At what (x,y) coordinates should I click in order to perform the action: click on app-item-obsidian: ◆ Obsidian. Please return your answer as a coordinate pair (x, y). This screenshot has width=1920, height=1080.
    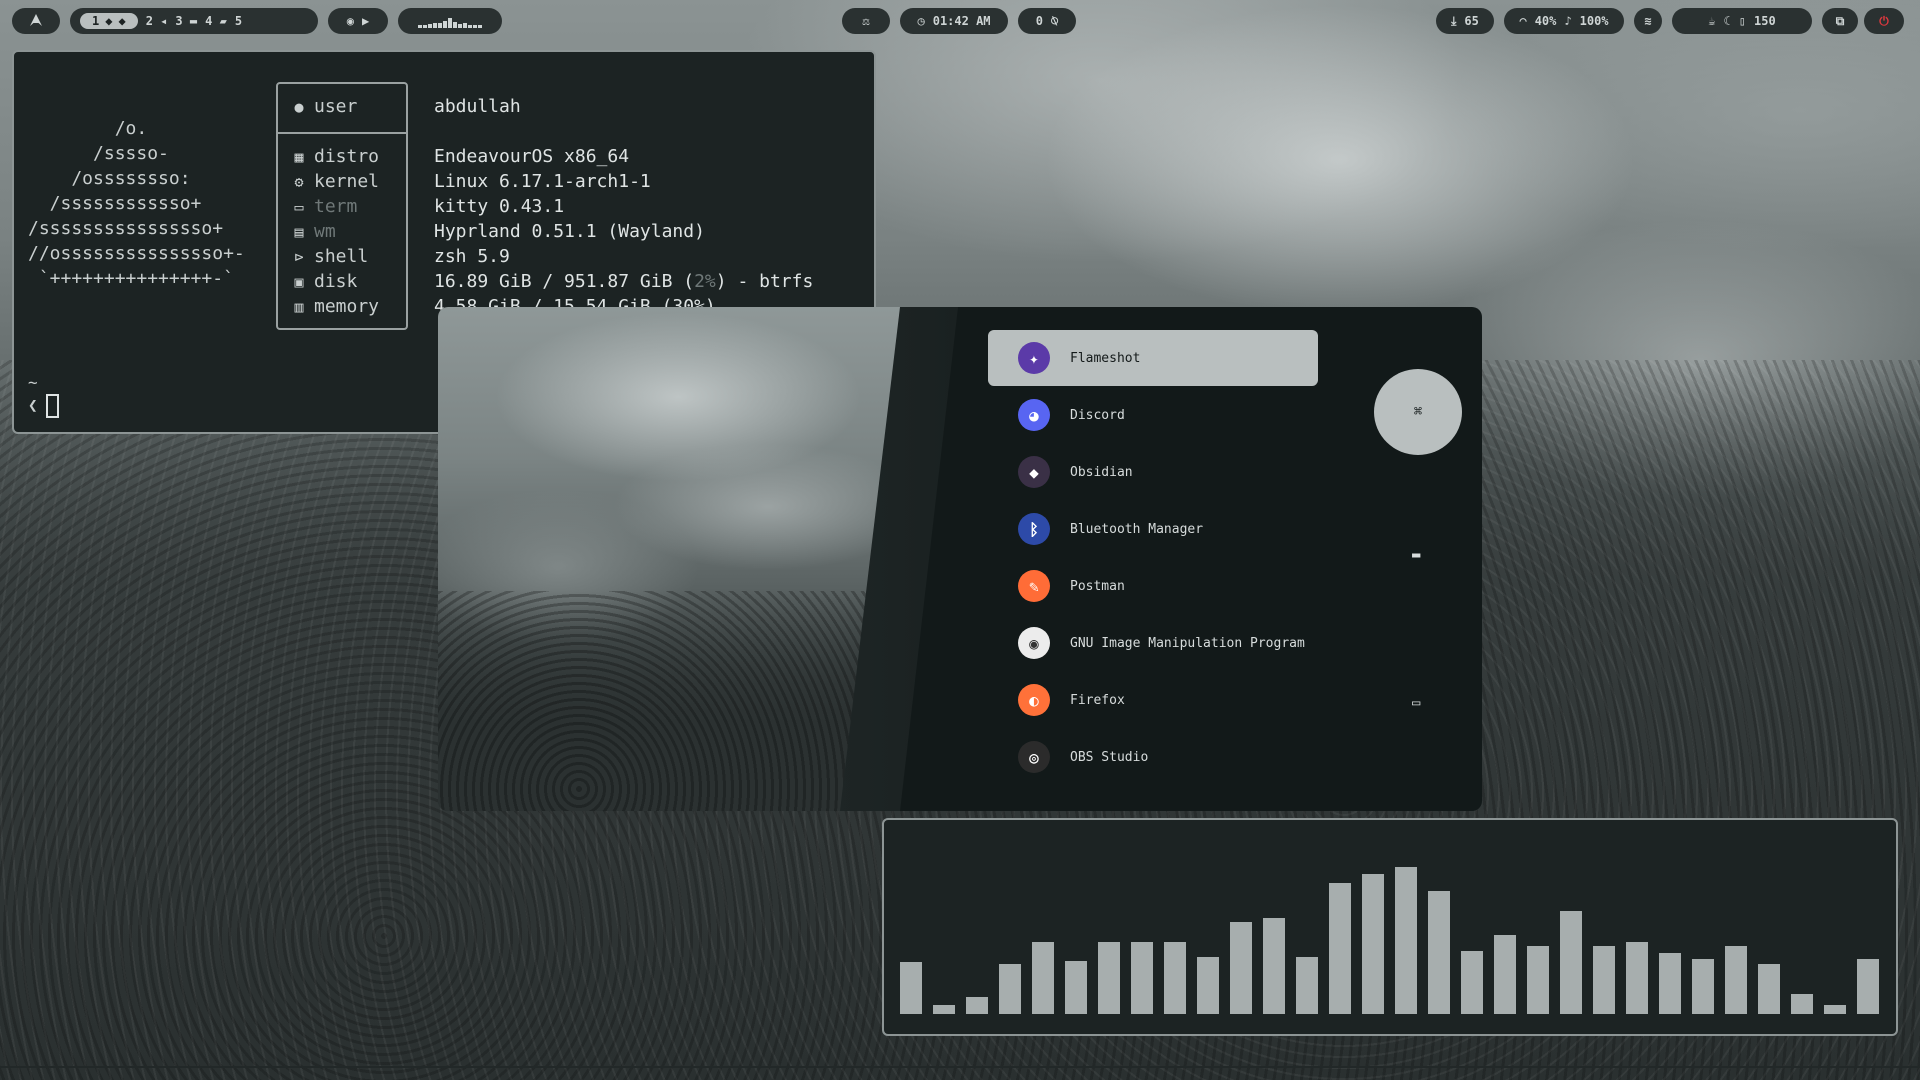
    Looking at the image, I should click on (1153, 472).